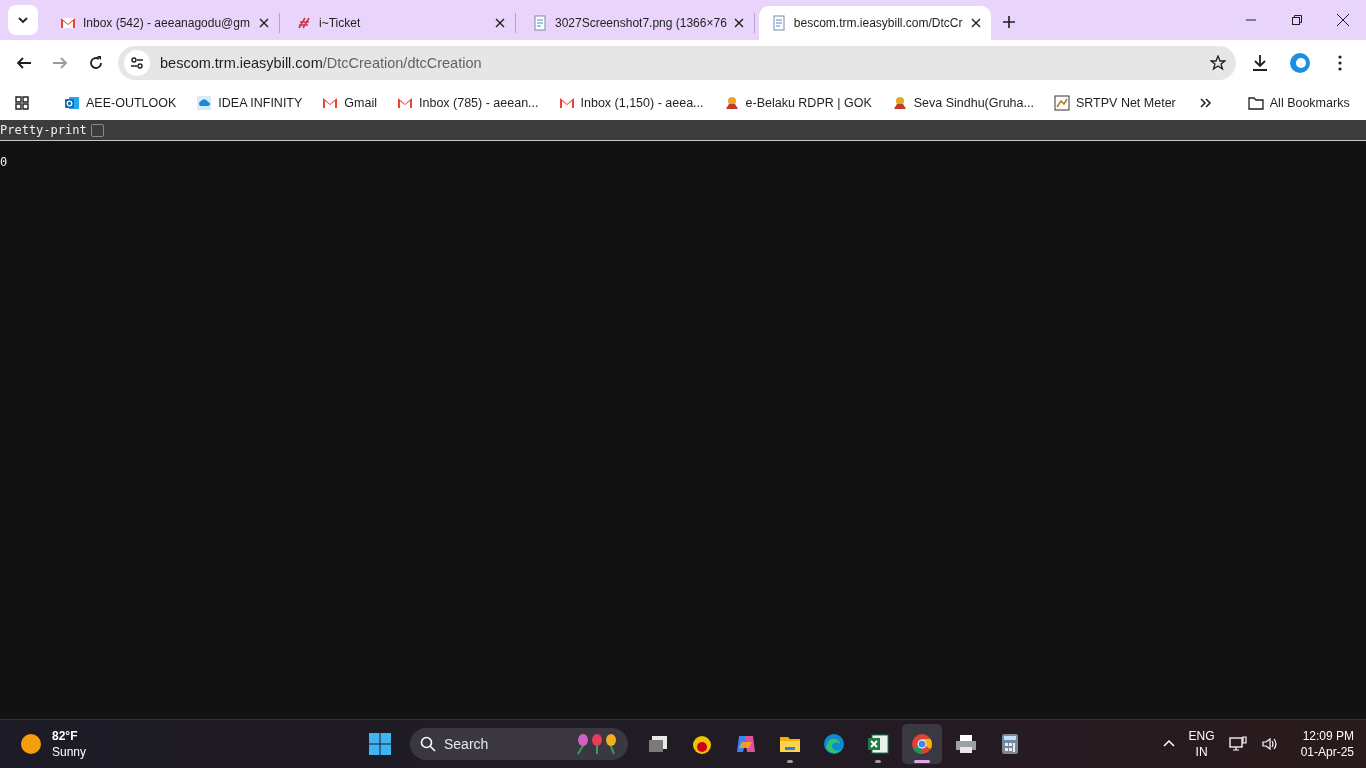 The width and height of the screenshot is (1366, 768). I want to click on bookmark-link: e-Belaku RDPR | GOK, so click(797, 103).